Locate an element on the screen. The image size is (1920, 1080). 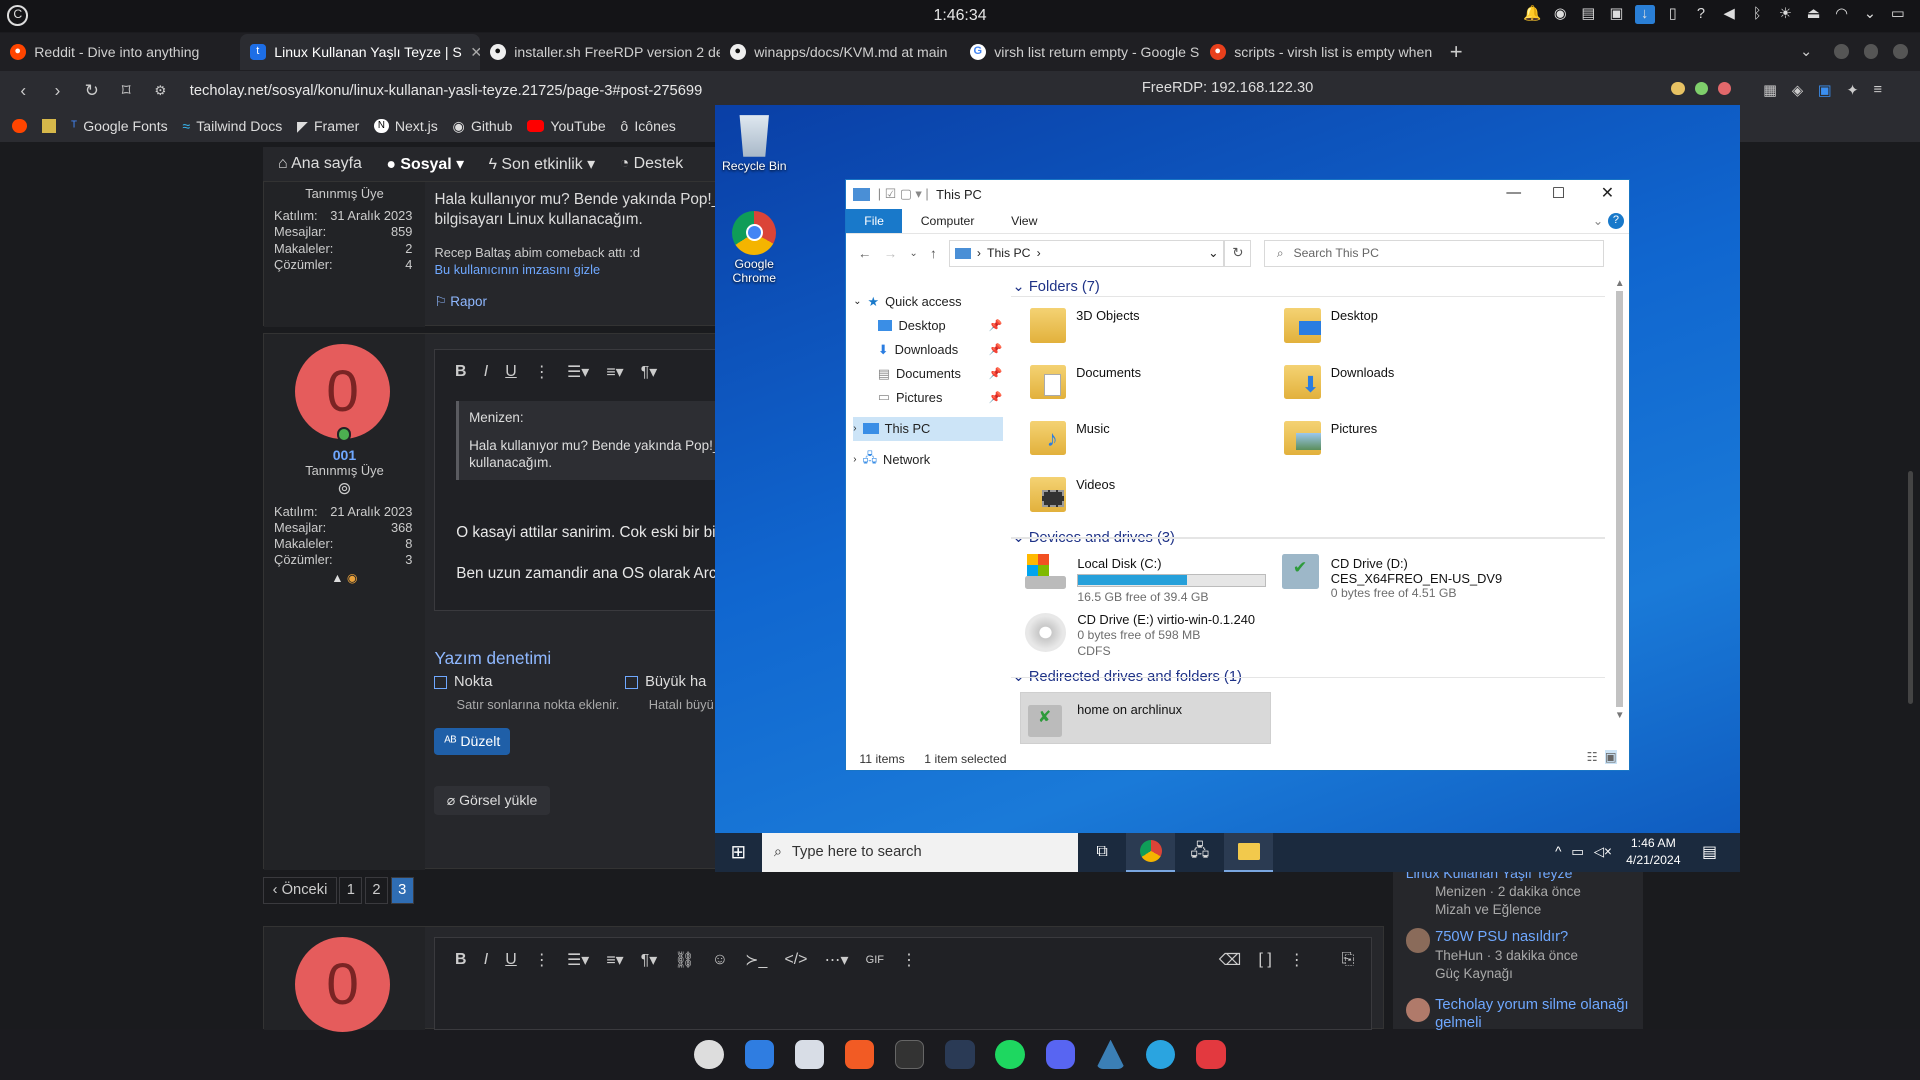
explorer-search: ⌕ Search This PC is located at coordinates (1433, 253).